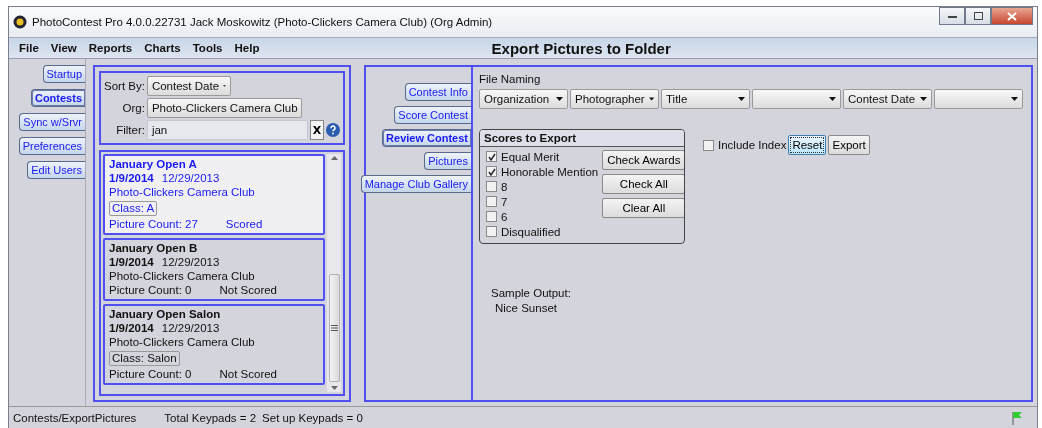 The height and width of the screenshot is (428, 1042). What do you see at coordinates (227, 130) in the screenshot?
I see `filter-field: jan` at bounding box center [227, 130].